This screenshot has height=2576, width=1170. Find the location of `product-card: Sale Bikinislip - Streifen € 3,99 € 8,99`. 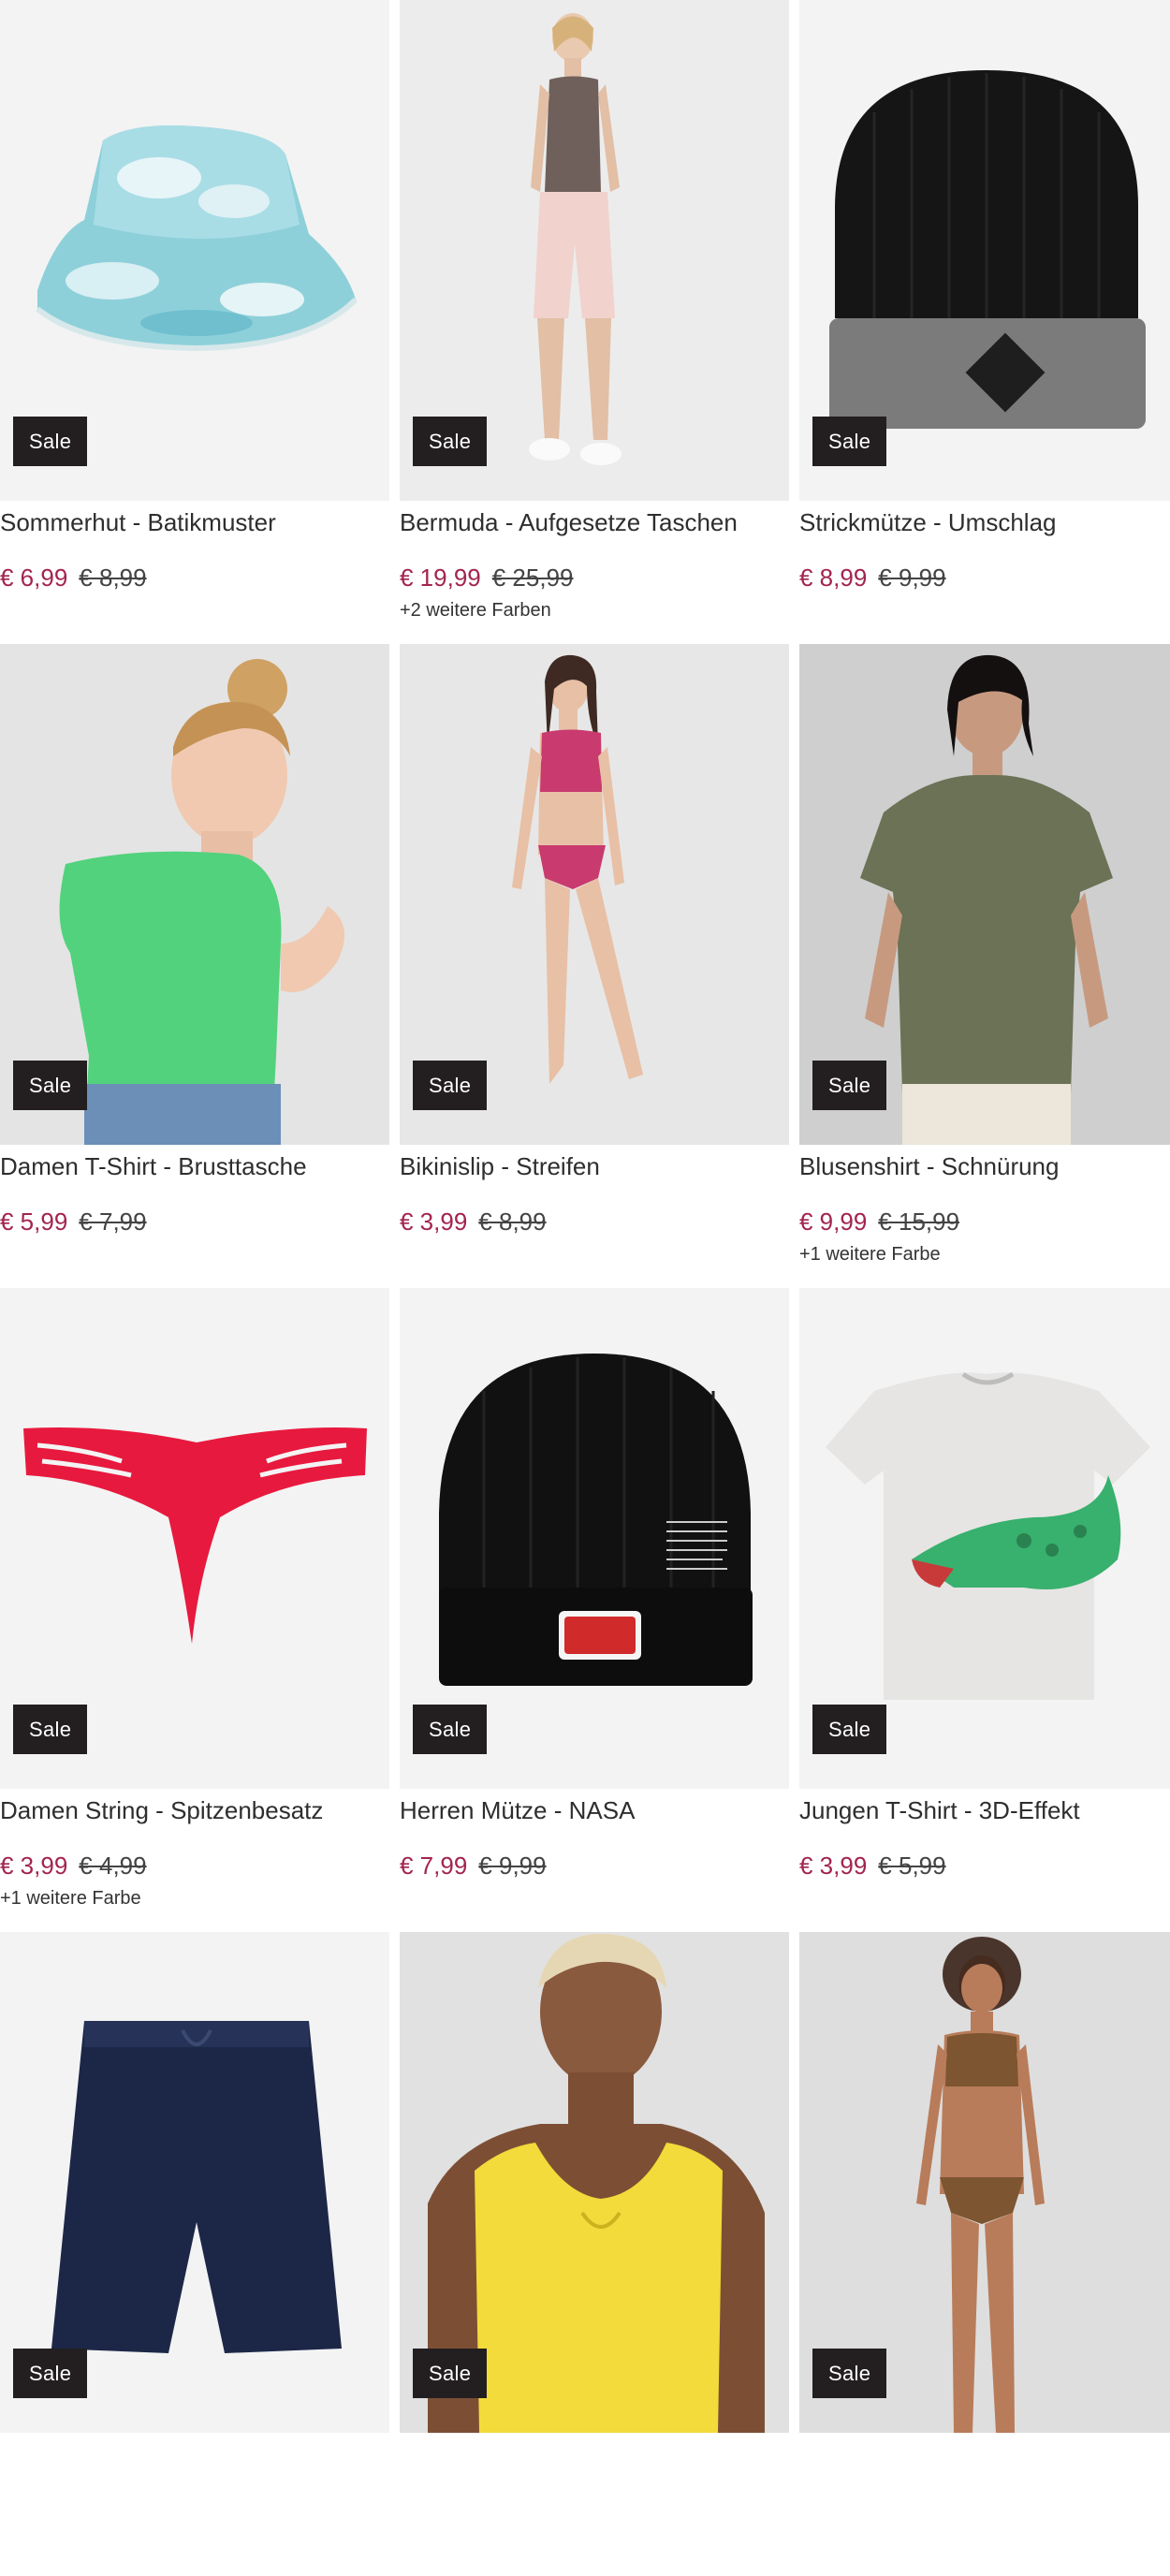

product-card: Sale Bikinislip - Streifen € 3,99 € 8,99 is located at coordinates (594, 966).